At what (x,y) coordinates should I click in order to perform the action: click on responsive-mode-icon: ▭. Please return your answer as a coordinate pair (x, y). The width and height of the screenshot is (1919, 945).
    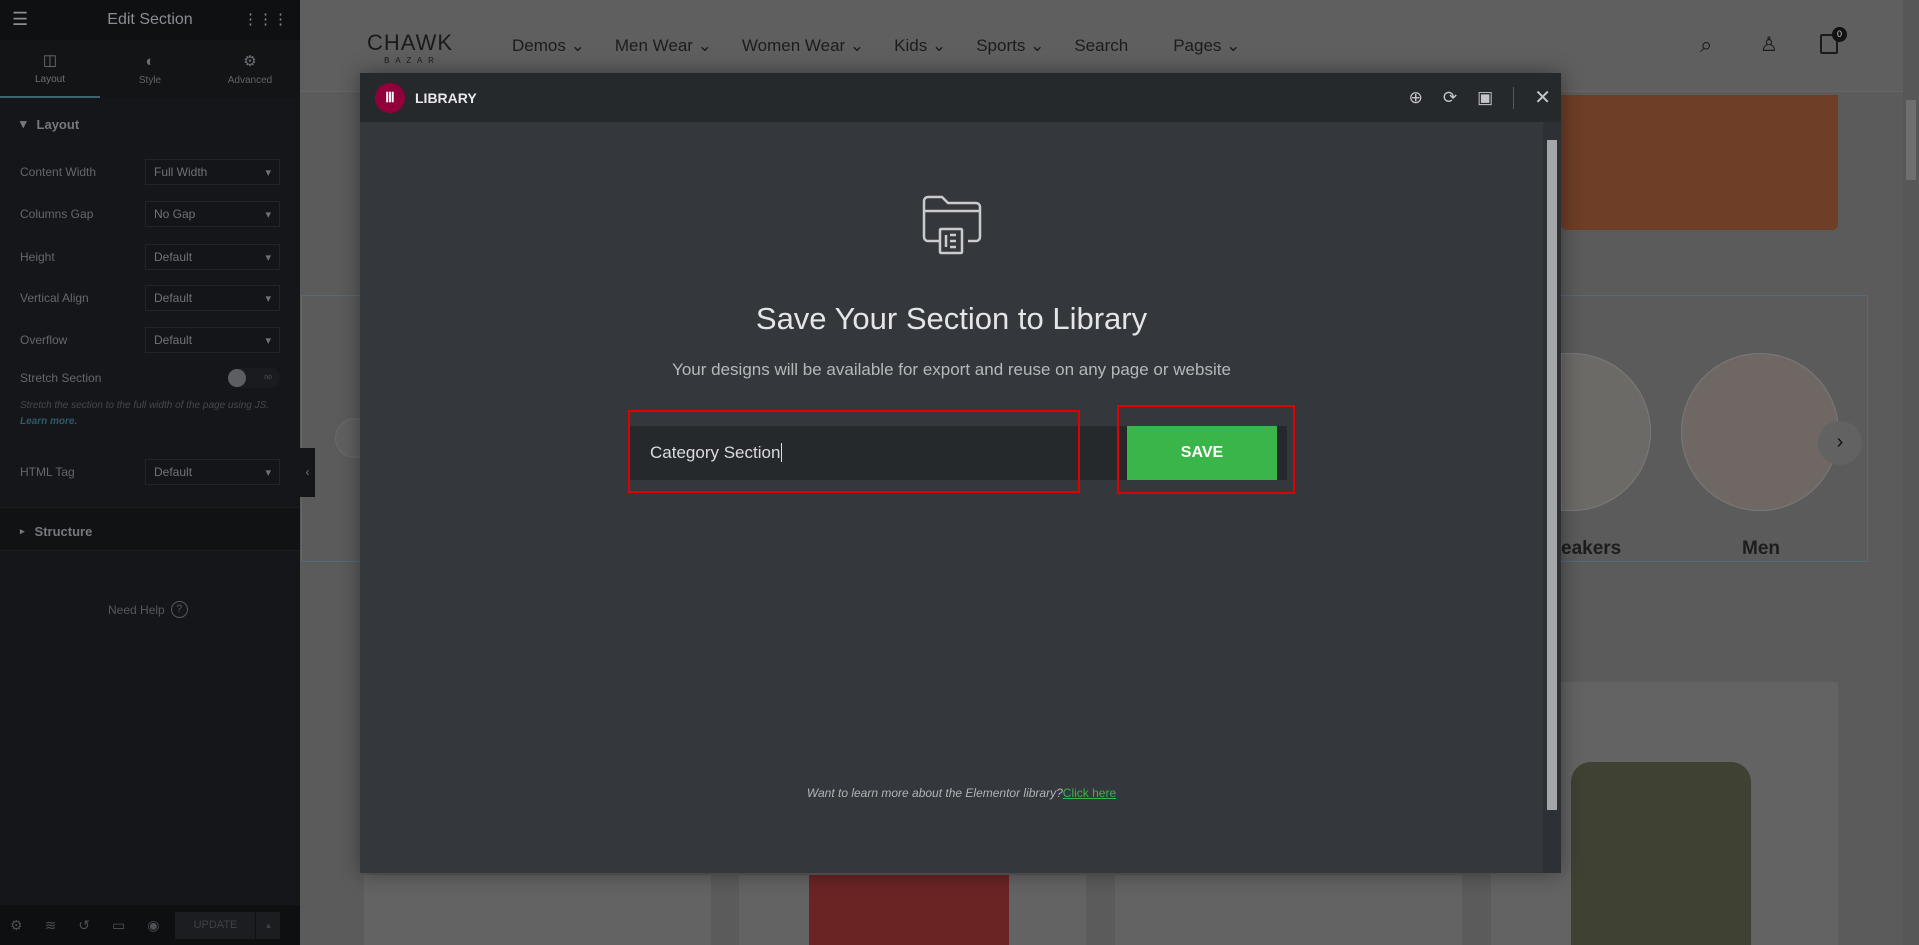
    Looking at the image, I should click on (118, 925).